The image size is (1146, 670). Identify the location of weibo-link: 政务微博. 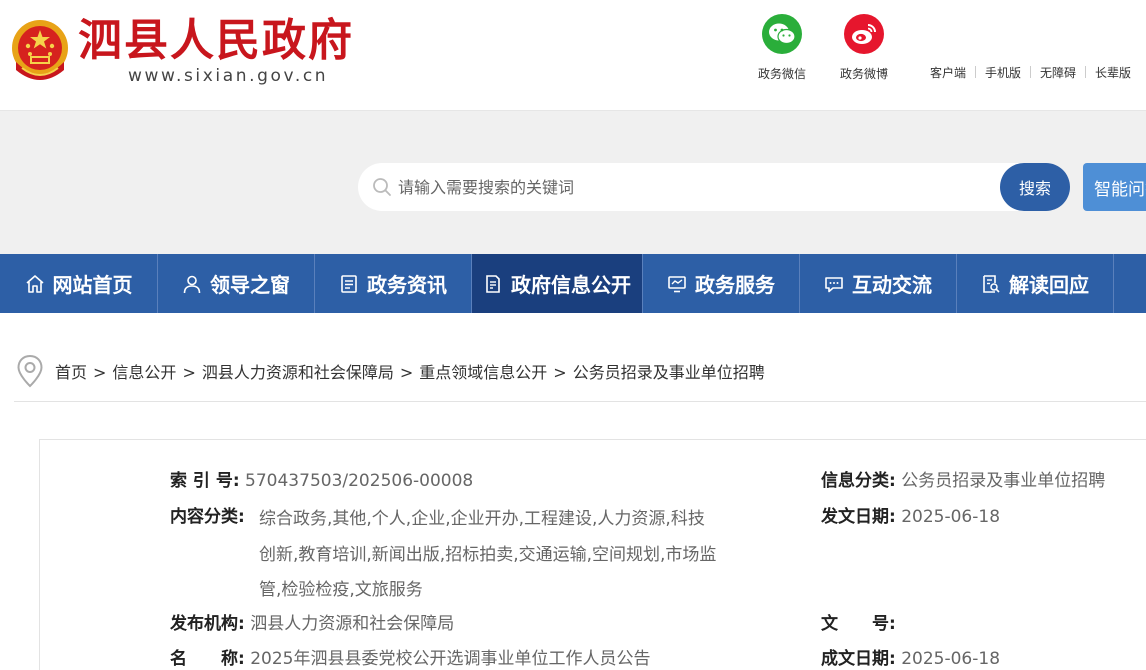
(864, 48).